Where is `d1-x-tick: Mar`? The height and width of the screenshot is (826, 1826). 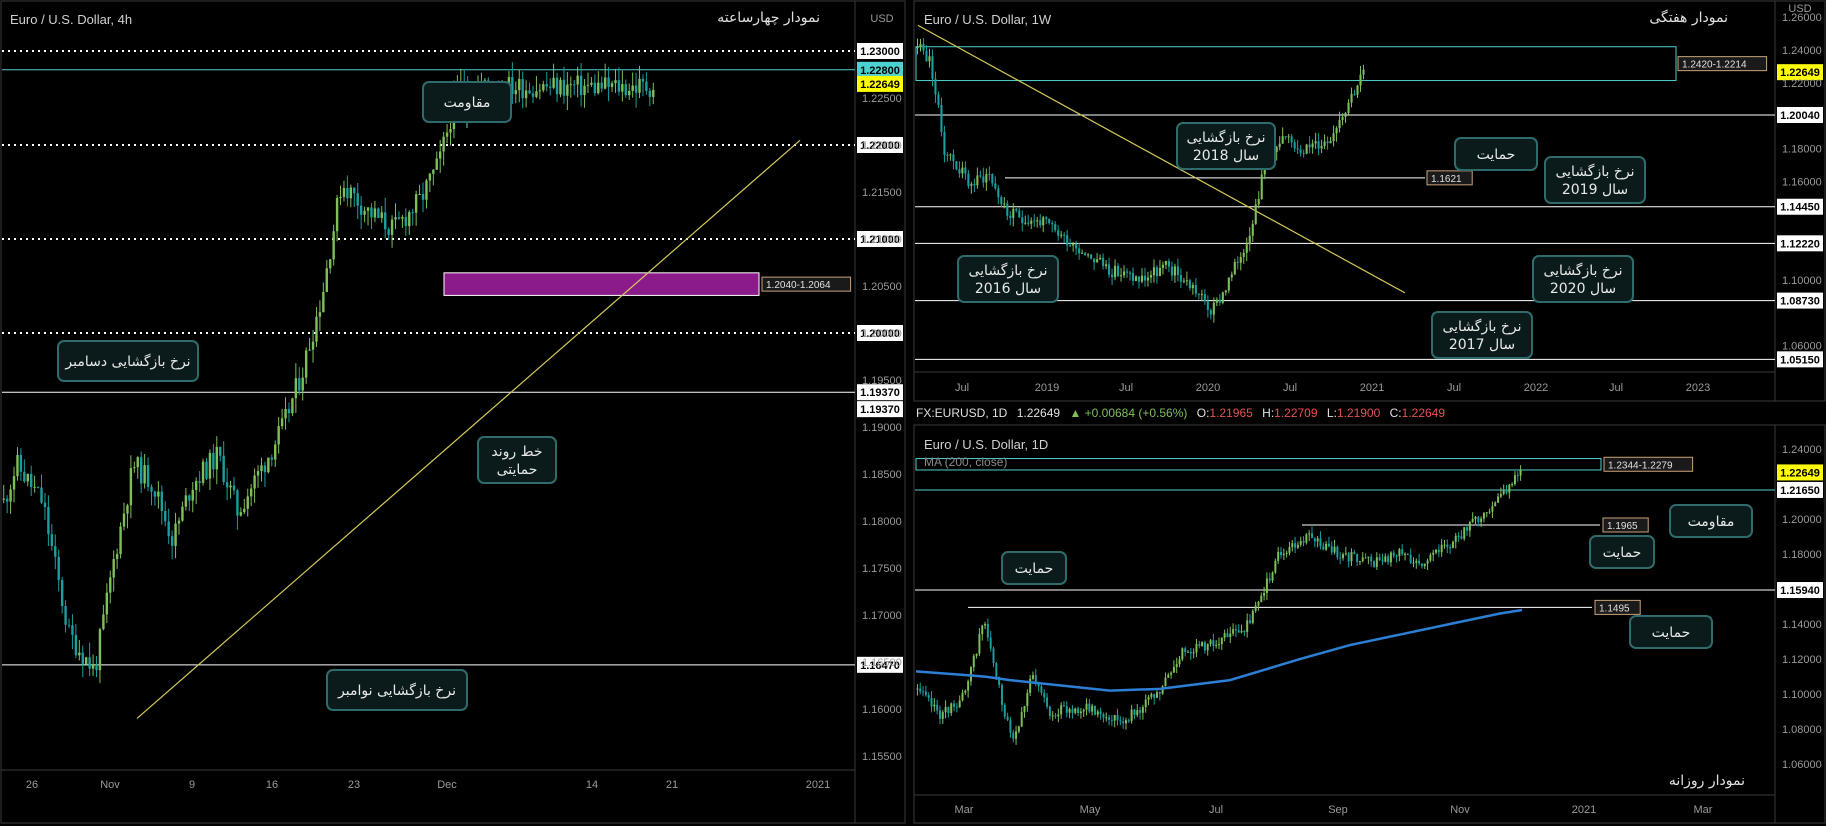
d1-x-tick: Mar is located at coordinates (964, 810).